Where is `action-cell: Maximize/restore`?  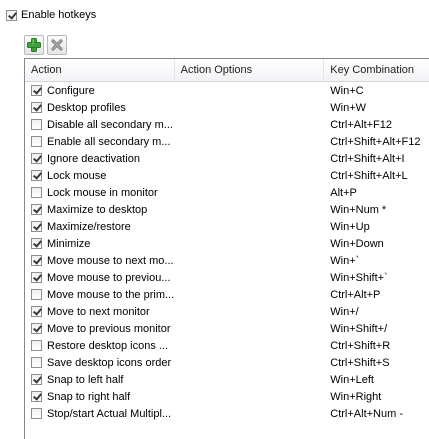 action-cell: Maximize/restore is located at coordinates (100, 227).